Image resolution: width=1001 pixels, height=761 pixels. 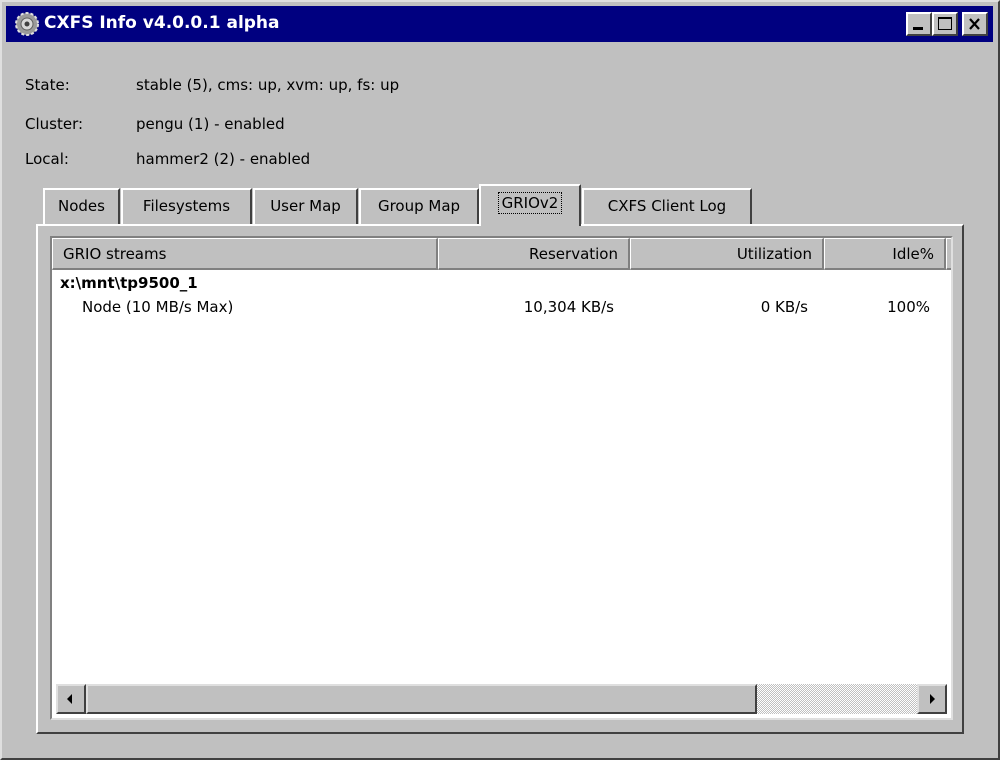 What do you see at coordinates (784, 307) in the screenshot?
I see `utilization-cell: 0 KB/s` at bounding box center [784, 307].